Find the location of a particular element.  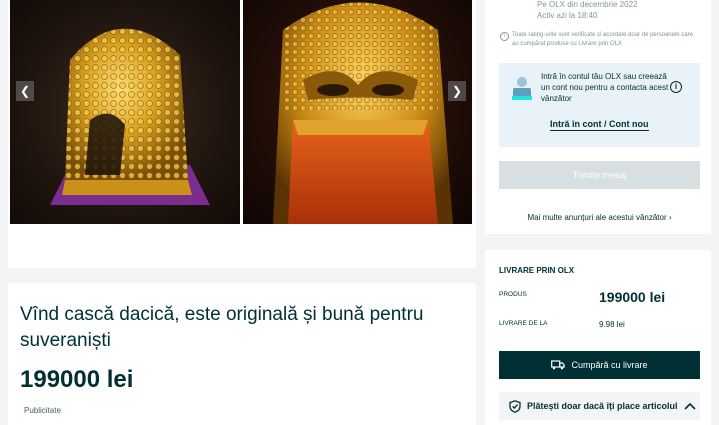

more-ads-label: Mai multe anunțuri ale acestui vânzător is located at coordinates (597, 217).